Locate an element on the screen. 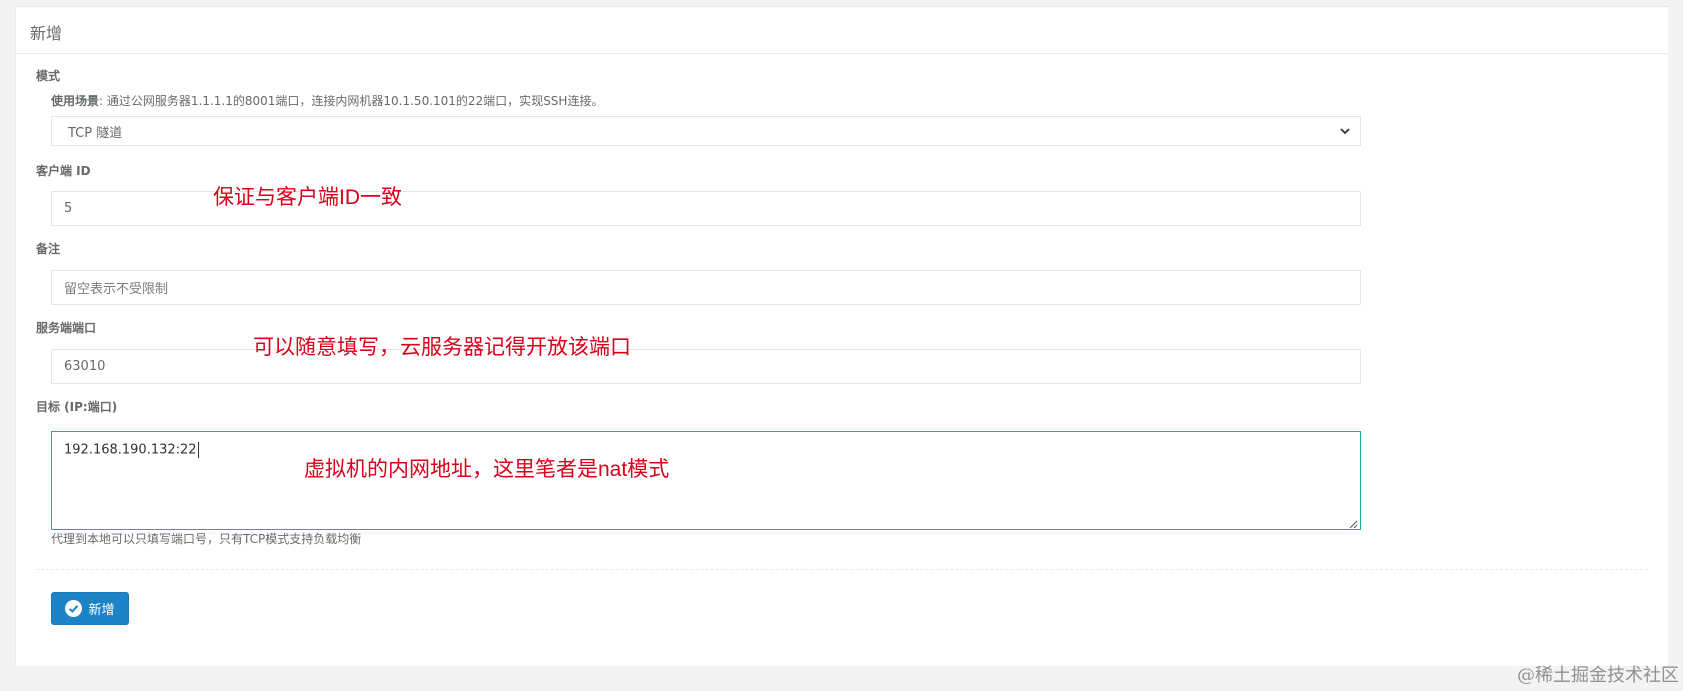 The image size is (1683, 691). client-id-annotation: 保证与客户端ID一致 is located at coordinates (307, 197).